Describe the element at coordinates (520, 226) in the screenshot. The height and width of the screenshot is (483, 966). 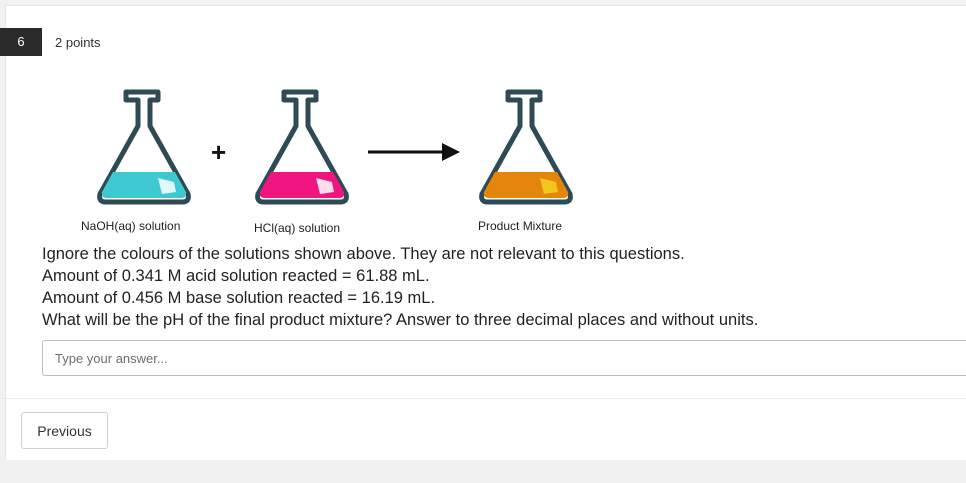
I see `product-label: Product Mixture` at that location.